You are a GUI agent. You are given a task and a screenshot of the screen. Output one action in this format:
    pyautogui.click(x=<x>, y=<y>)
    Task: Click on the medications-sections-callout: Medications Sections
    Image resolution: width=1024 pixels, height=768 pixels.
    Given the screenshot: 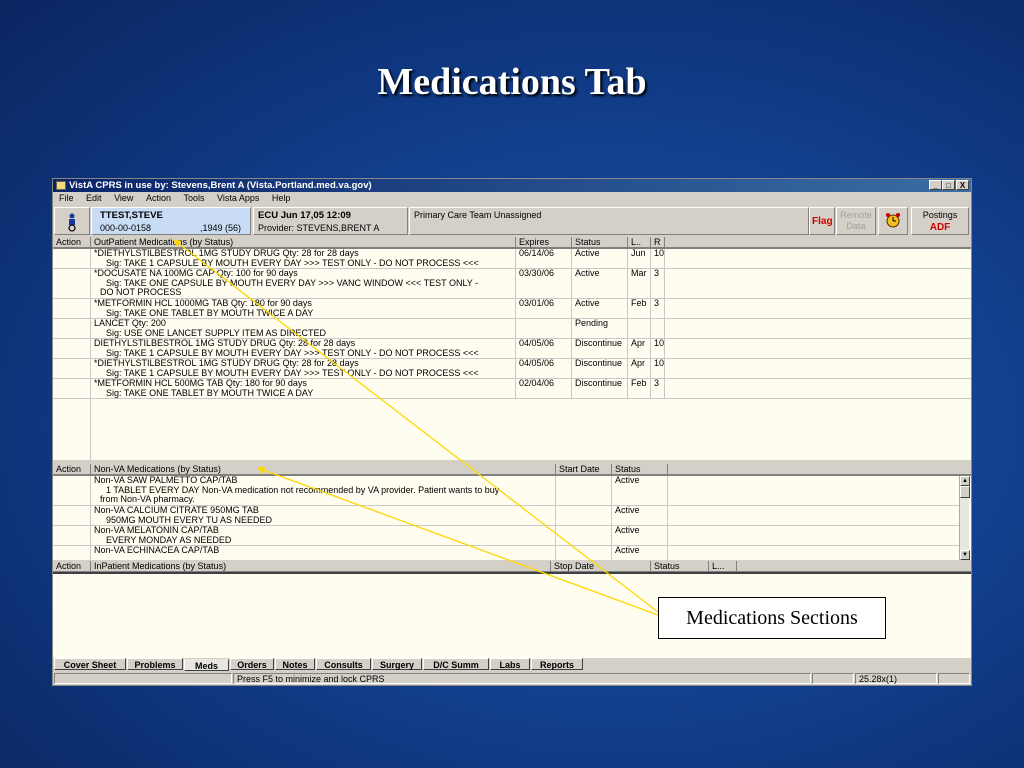 What is the action you would take?
    pyautogui.click(x=772, y=618)
    